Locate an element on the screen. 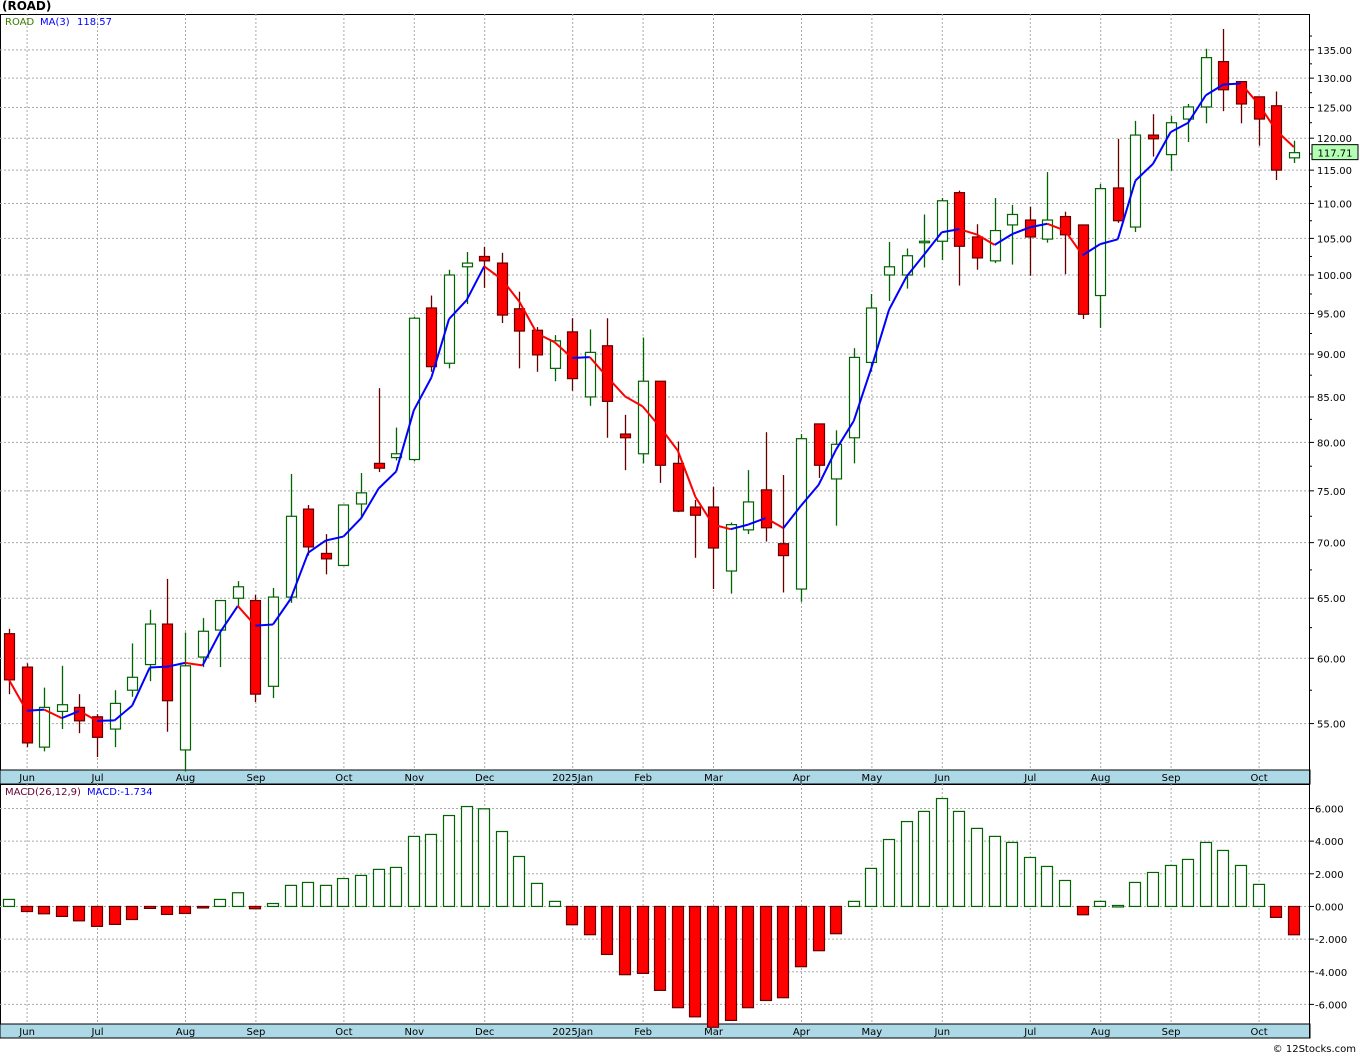  macd-tick-label: -6.000 is located at coordinates (1331, 1005).